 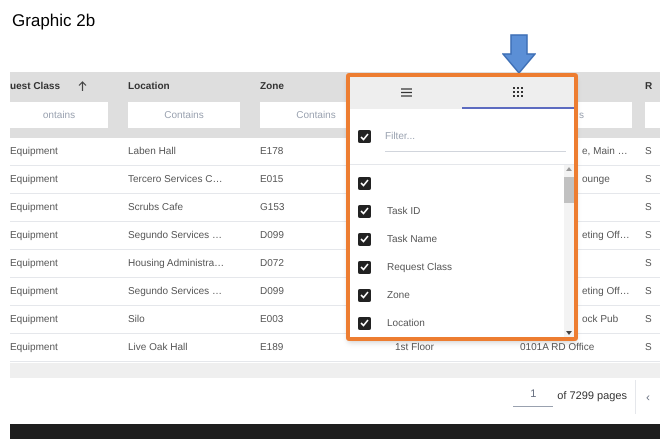 What do you see at coordinates (412, 239) in the screenshot?
I see `column-option: Task Name` at bounding box center [412, 239].